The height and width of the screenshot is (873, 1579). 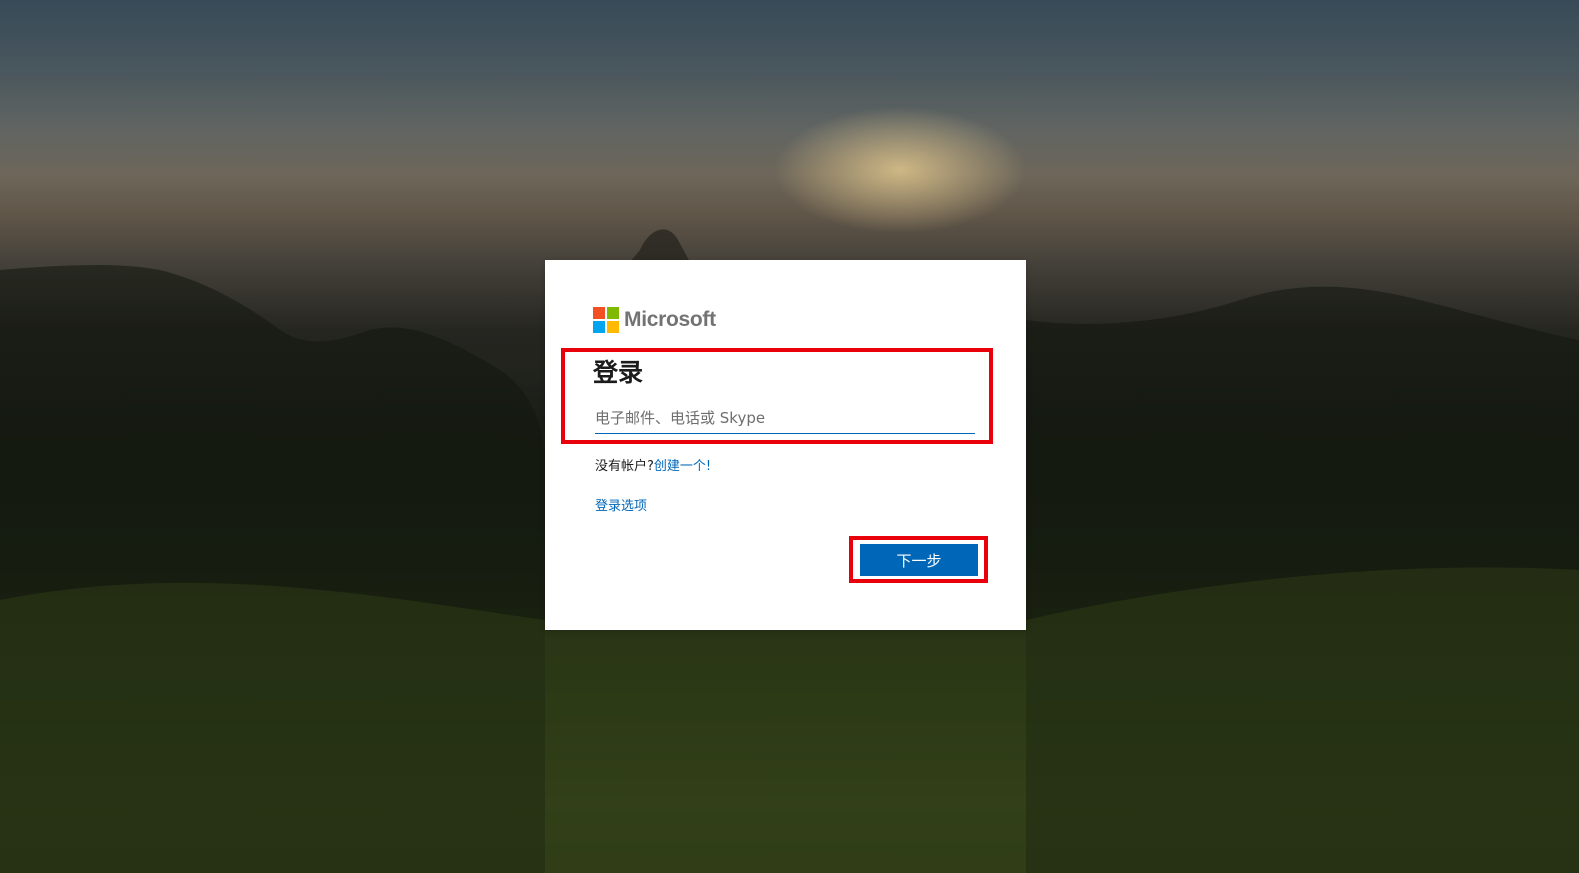 What do you see at coordinates (919, 560) in the screenshot?
I see `next-button: 下一步` at bounding box center [919, 560].